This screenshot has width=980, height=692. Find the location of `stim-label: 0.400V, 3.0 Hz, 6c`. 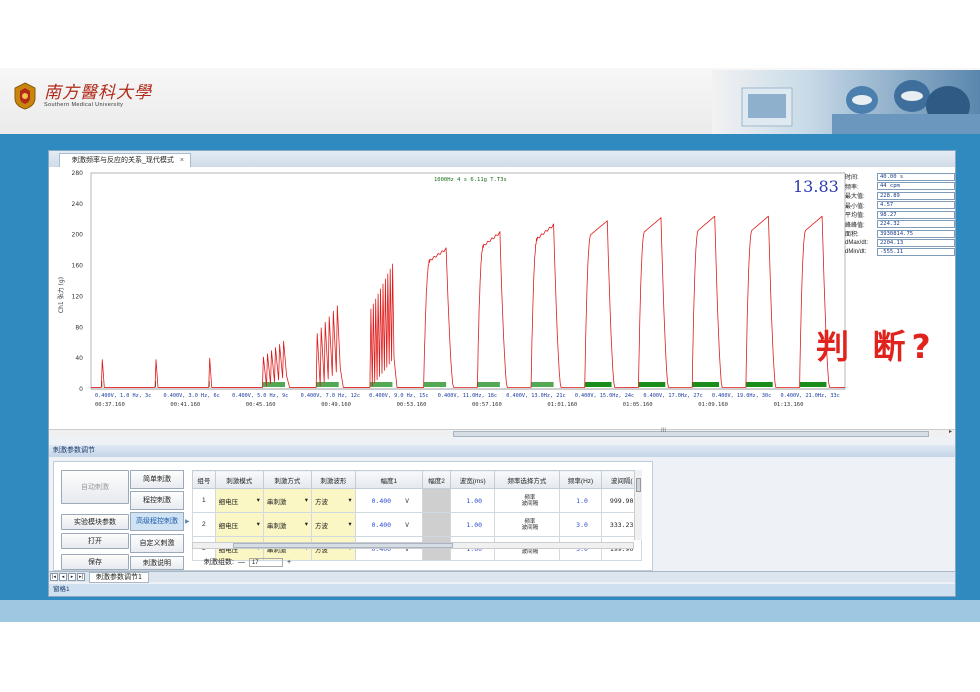

stim-label: 0.400V, 3.0 Hz, 6c is located at coordinates (192, 396).